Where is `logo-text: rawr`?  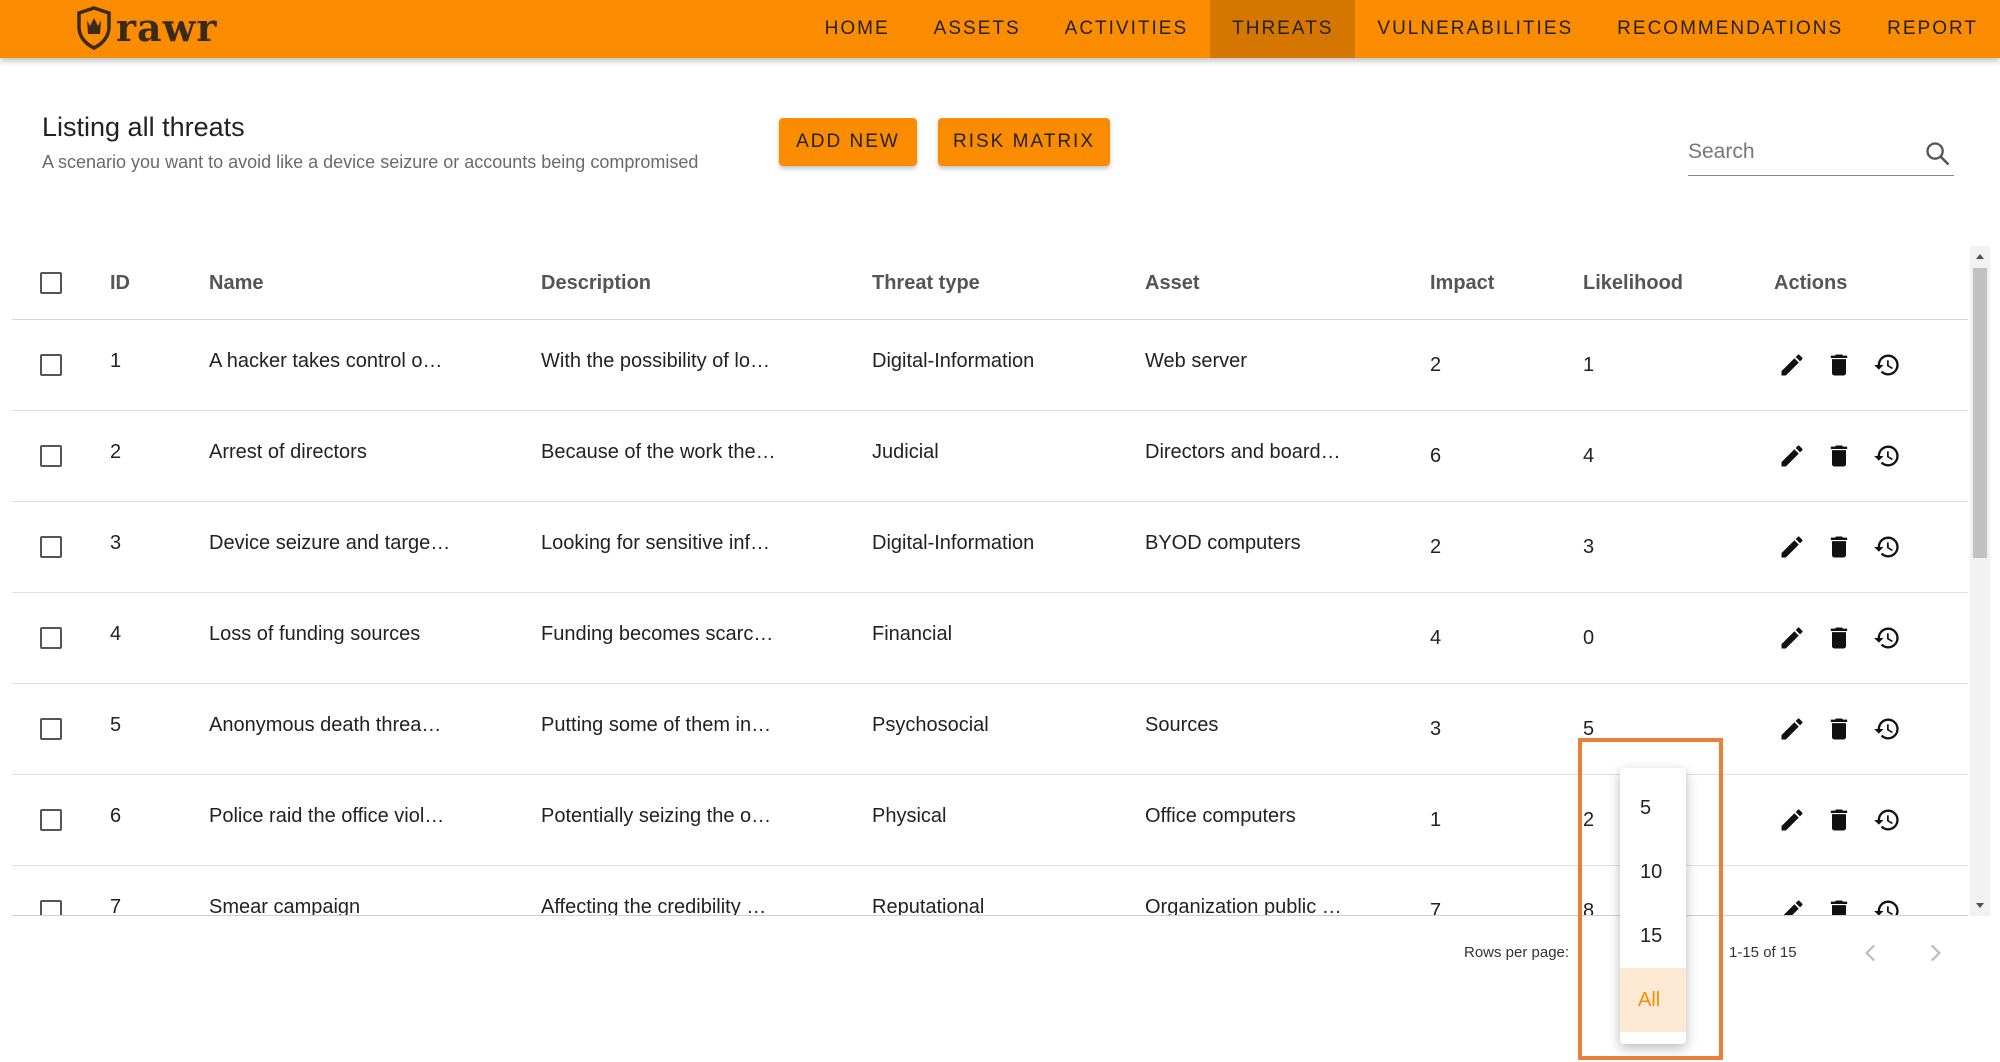 logo-text: rawr is located at coordinates (167, 27).